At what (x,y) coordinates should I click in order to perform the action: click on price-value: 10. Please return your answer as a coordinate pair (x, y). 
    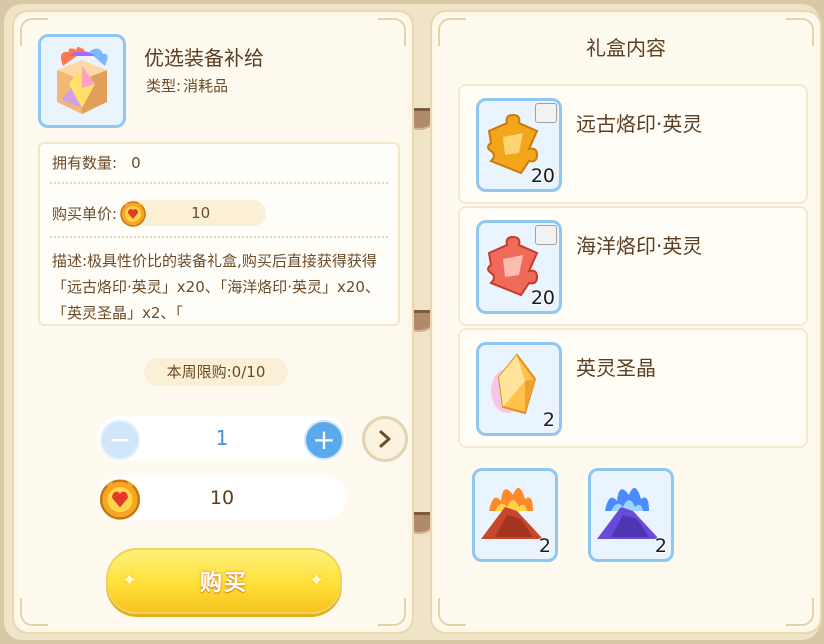
    Looking at the image, I should click on (201, 213).